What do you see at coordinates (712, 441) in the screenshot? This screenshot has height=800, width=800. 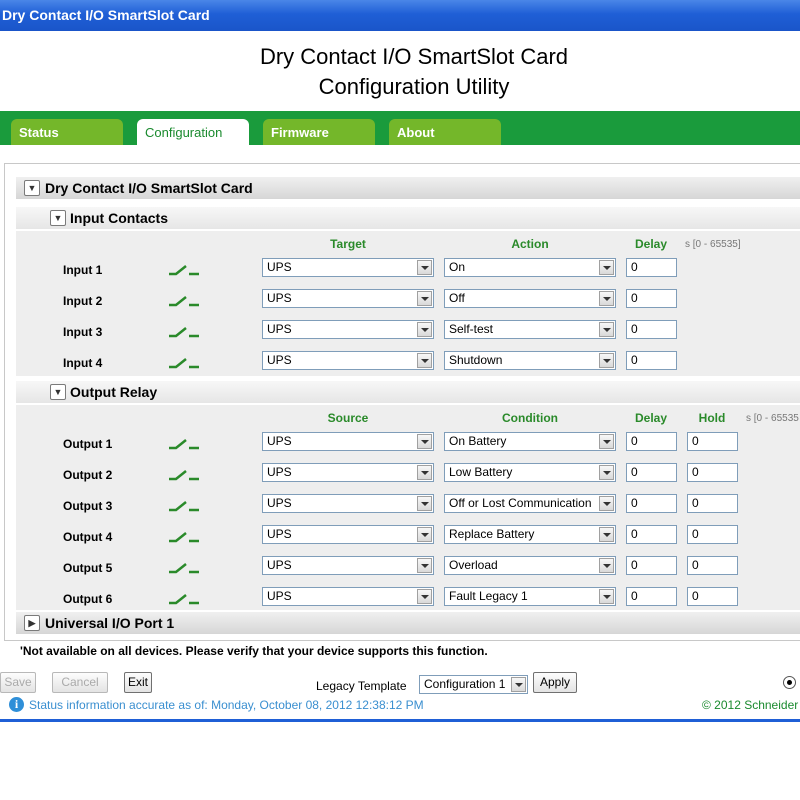 I see `output-1-hold-field: 0` at bounding box center [712, 441].